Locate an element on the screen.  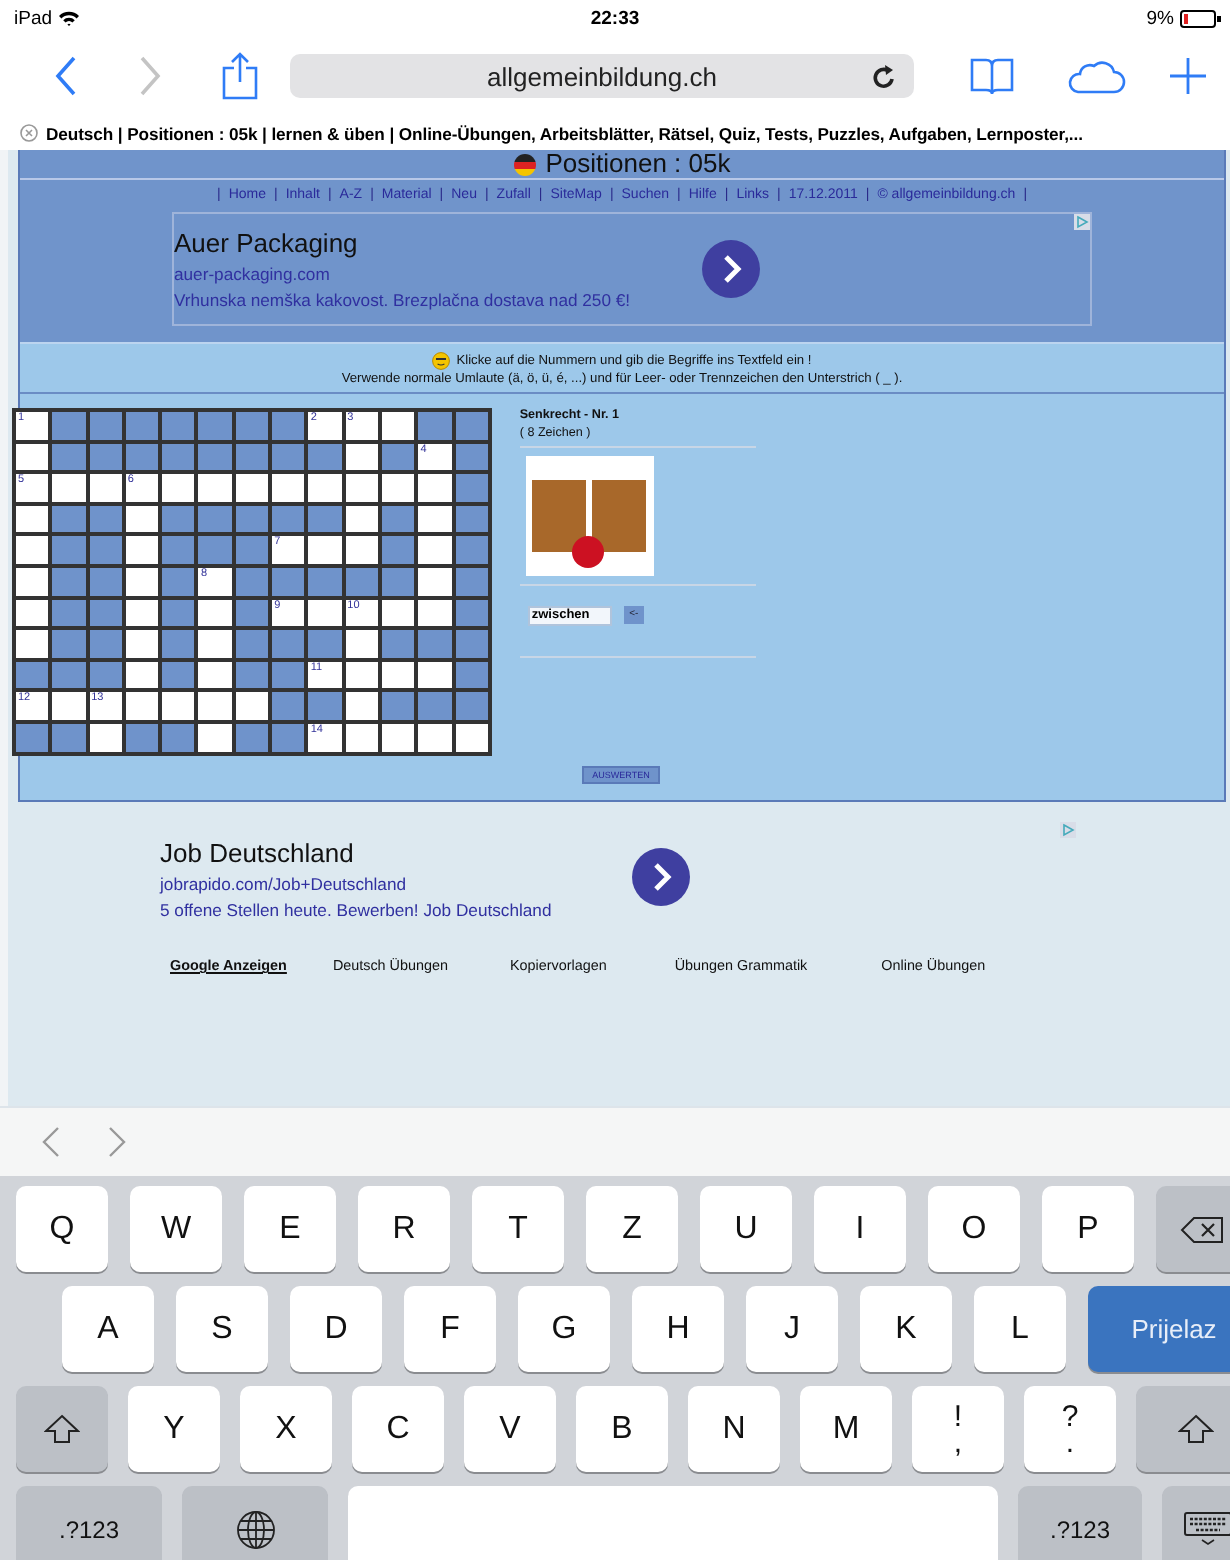
letter-key: J is located at coordinates (792, 1329).